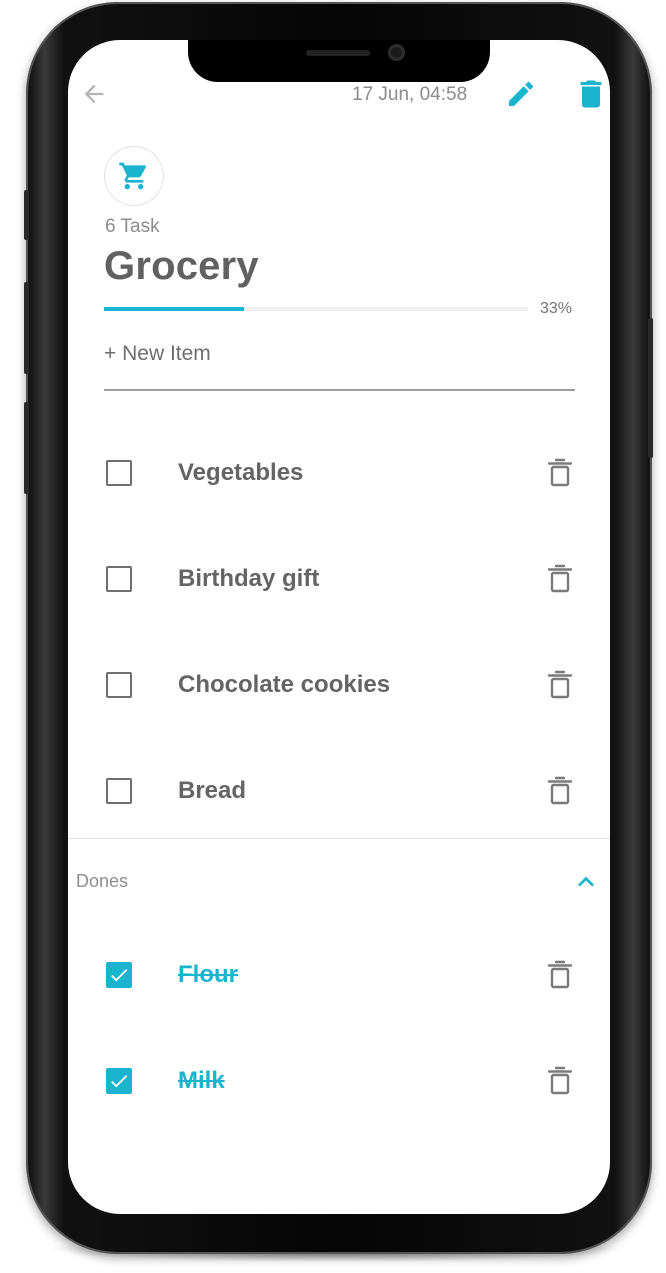 This screenshot has width=666, height=1273. Describe the element at coordinates (102, 881) in the screenshot. I see `dones-section-label: Dones` at that location.